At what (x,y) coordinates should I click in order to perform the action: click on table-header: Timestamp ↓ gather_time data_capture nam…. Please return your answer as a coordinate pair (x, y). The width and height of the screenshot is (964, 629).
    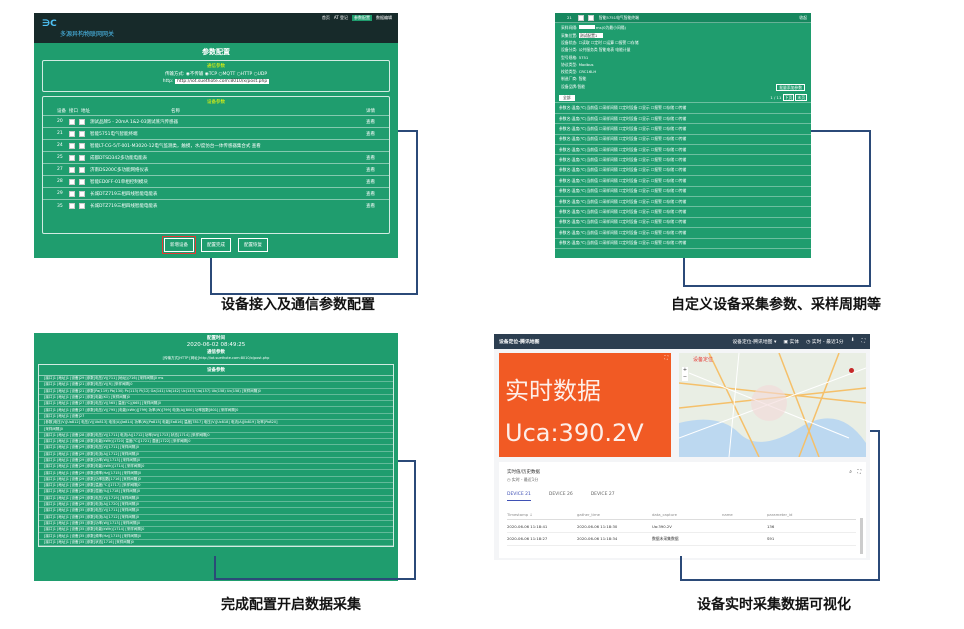
    Looking at the image, I should click on (681, 516).